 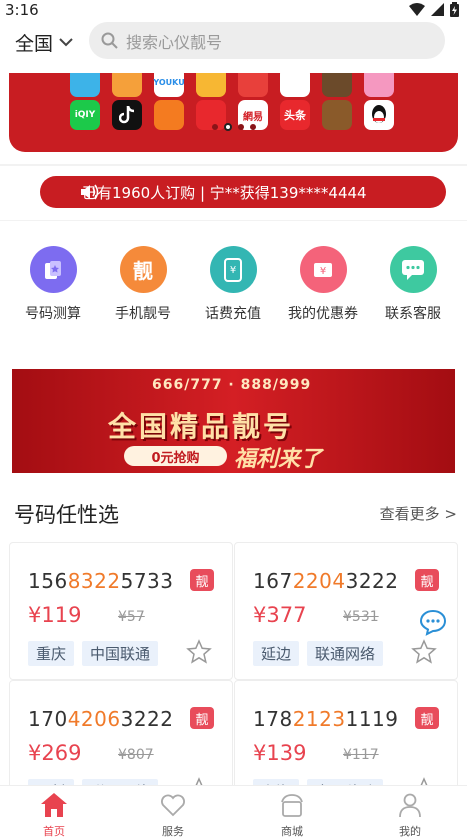 I want to click on service-label: 我的优惠券, so click(x=323, y=314).